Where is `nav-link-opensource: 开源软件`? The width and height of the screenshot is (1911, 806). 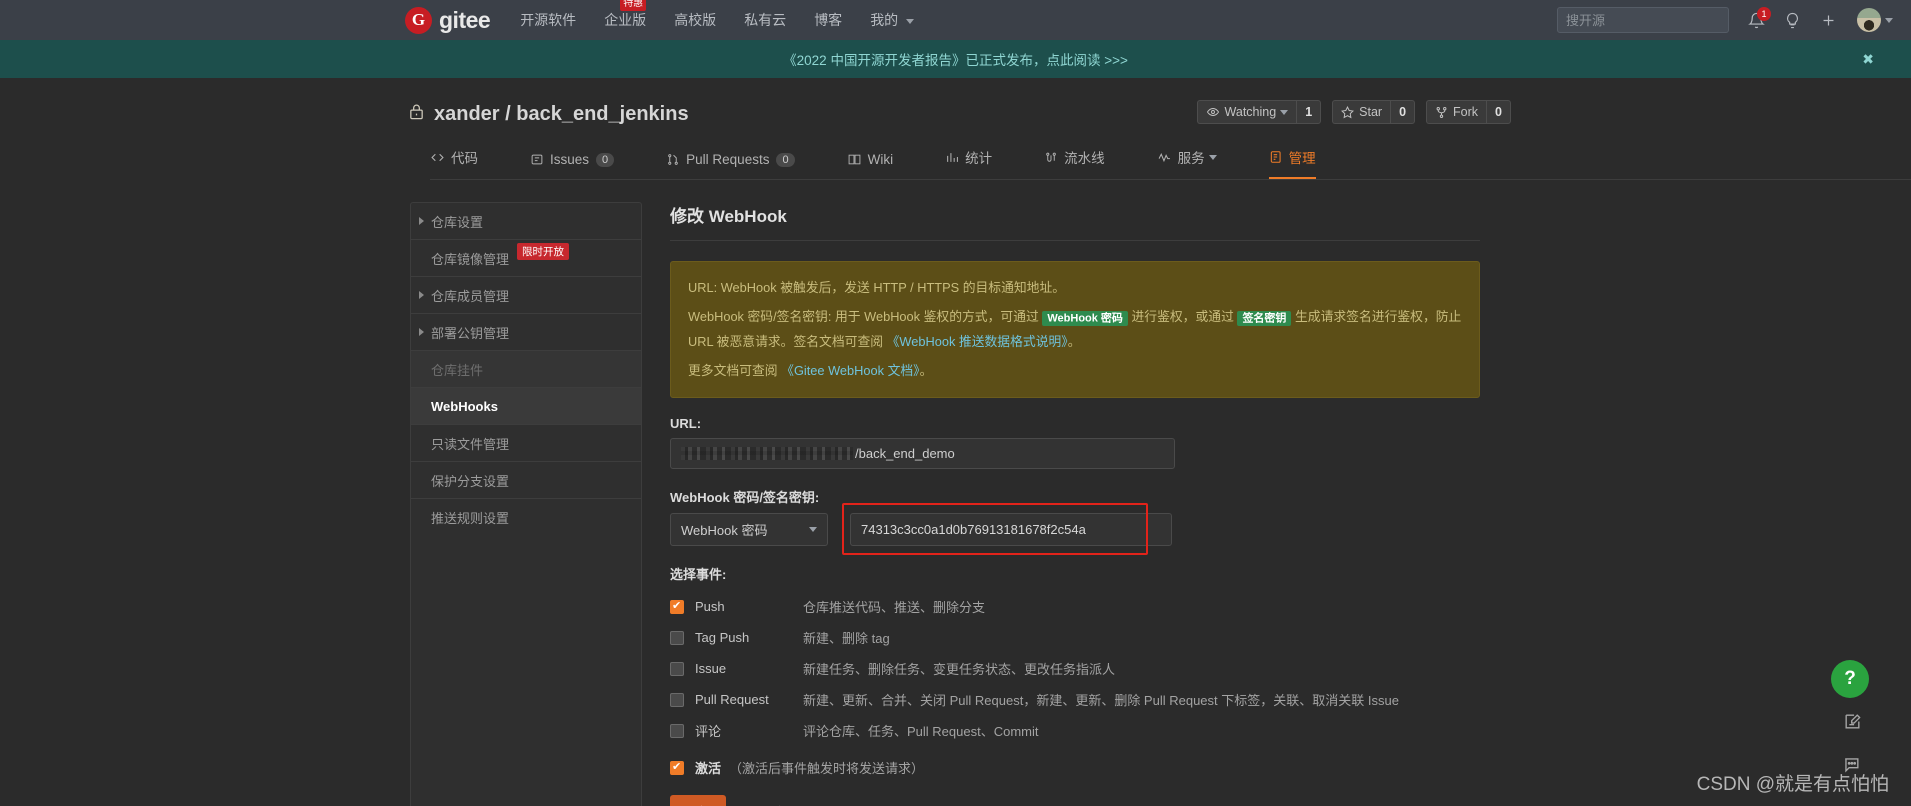 nav-link-opensource: 开源软件 is located at coordinates (548, 20).